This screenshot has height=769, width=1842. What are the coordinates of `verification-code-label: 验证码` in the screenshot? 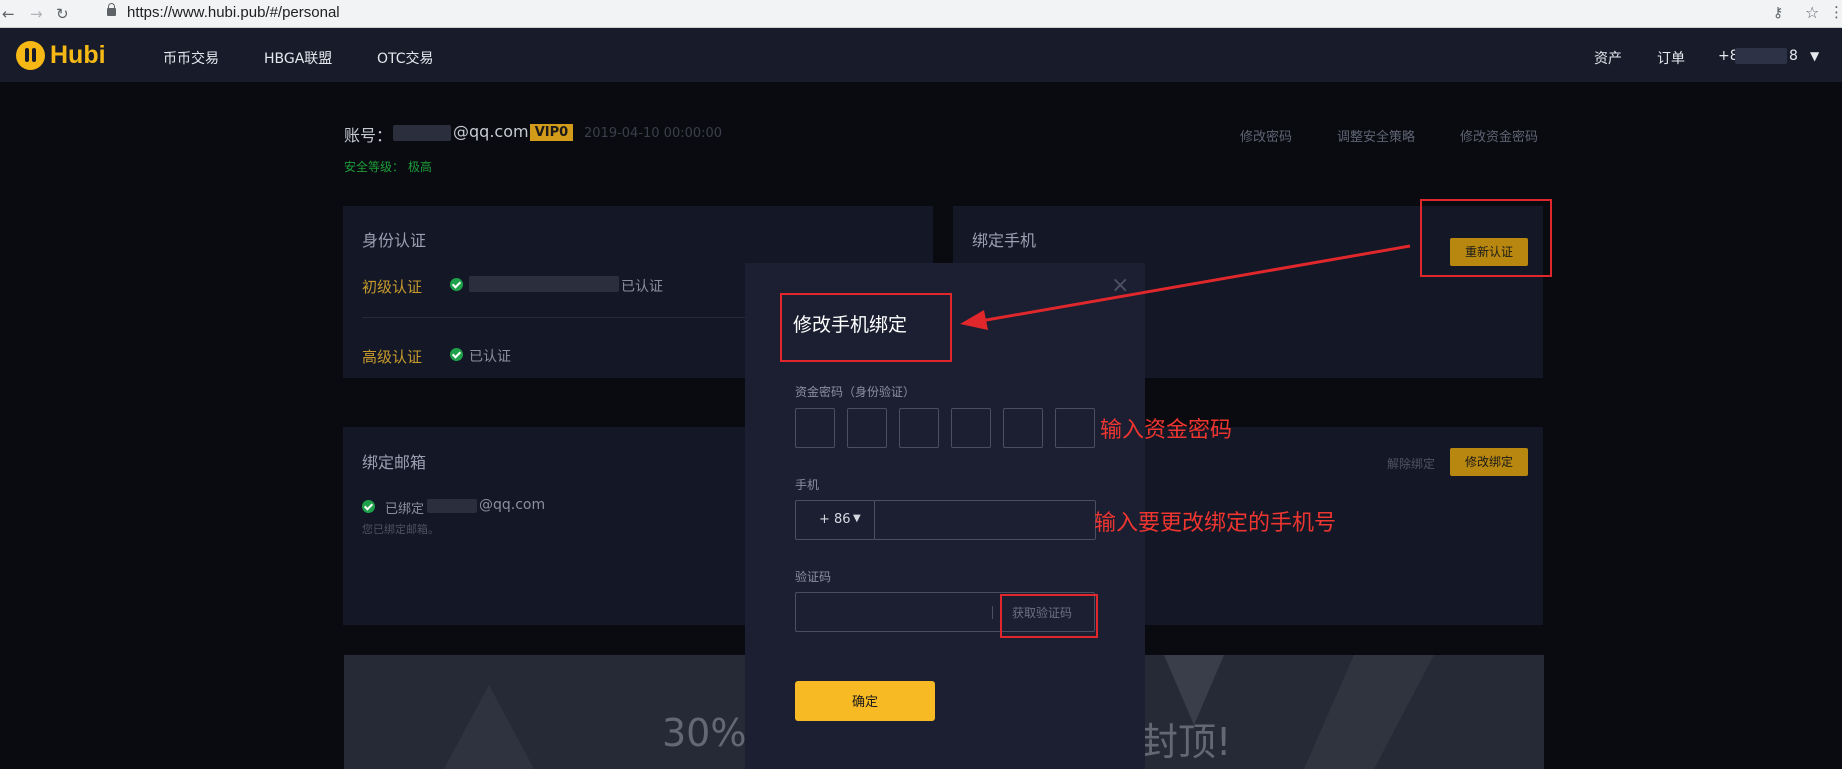 It's located at (813, 577).